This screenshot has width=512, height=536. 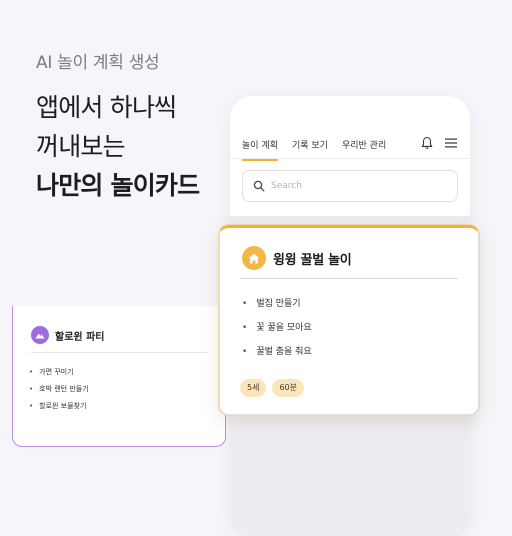 What do you see at coordinates (80, 337) in the screenshot?
I see `card-title: 할로윈 파티` at bounding box center [80, 337].